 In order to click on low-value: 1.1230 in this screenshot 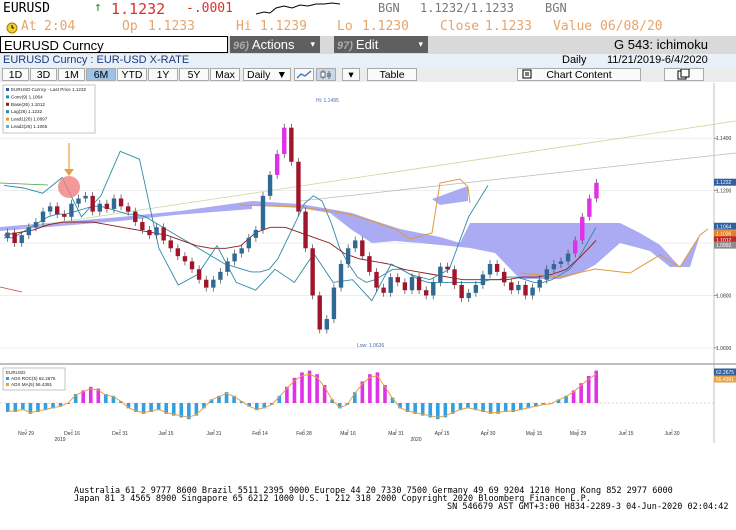, I will do `click(385, 26)`.